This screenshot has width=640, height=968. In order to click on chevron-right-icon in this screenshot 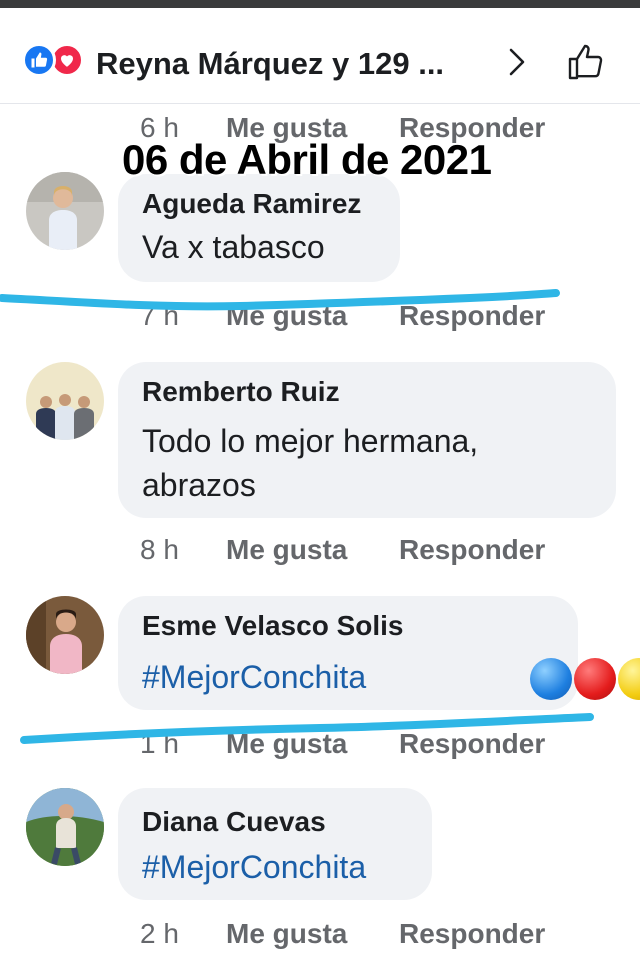, I will do `click(517, 62)`.